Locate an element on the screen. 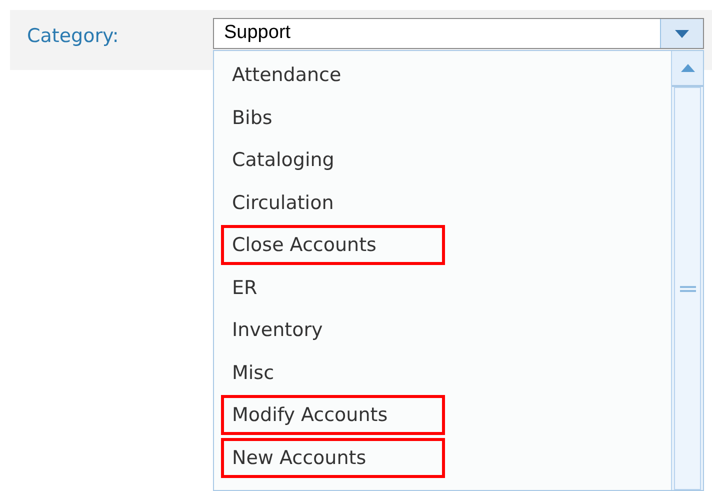 Image resolution: width=712 pixels, height=491 pixels. grip-icon is located at coordinates (688, 289).